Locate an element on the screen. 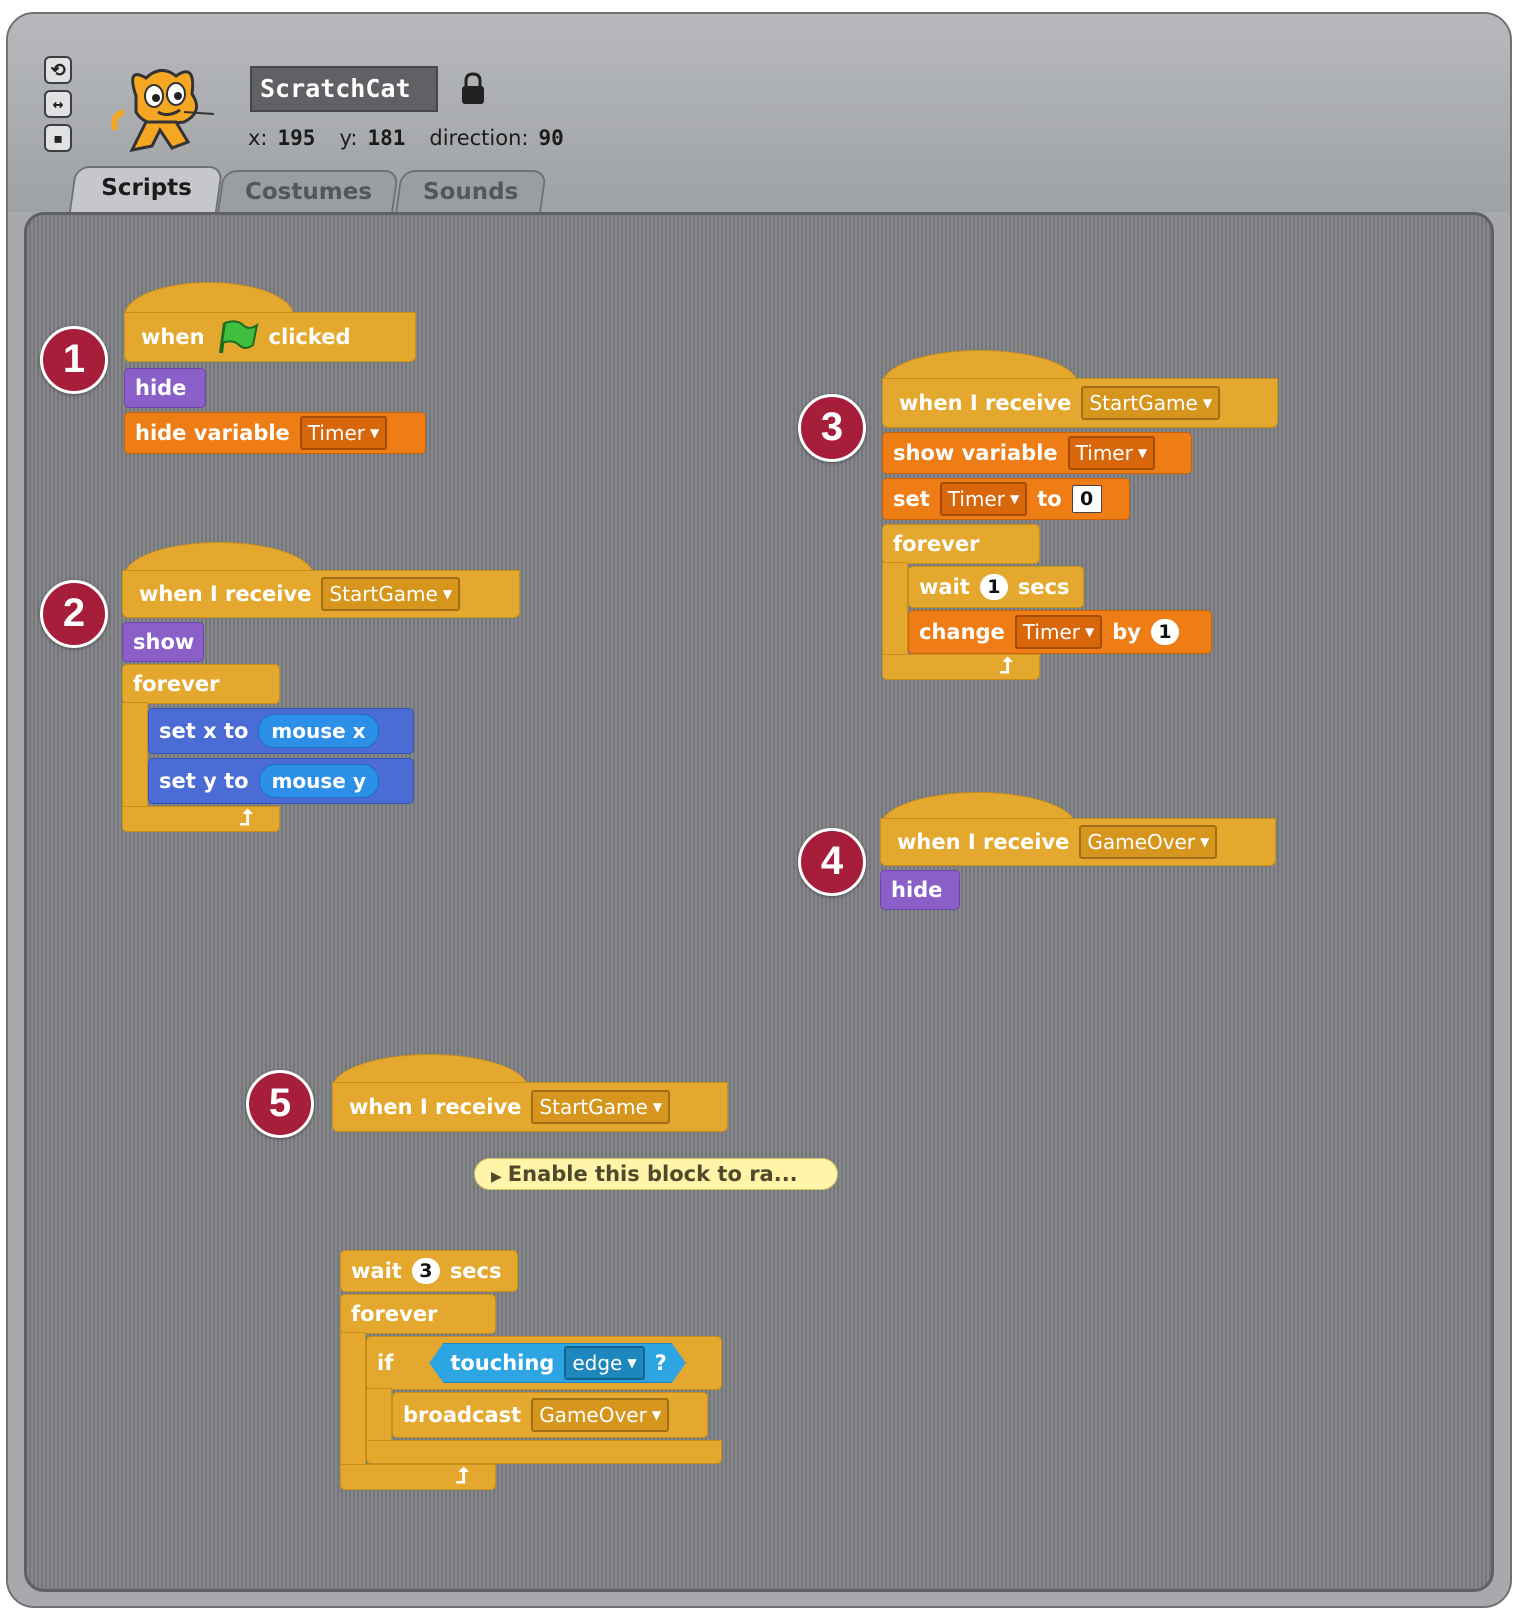 The image size is (1520, 1616). wait-block: wait 3 secs is located at coordinates (429, 1271).